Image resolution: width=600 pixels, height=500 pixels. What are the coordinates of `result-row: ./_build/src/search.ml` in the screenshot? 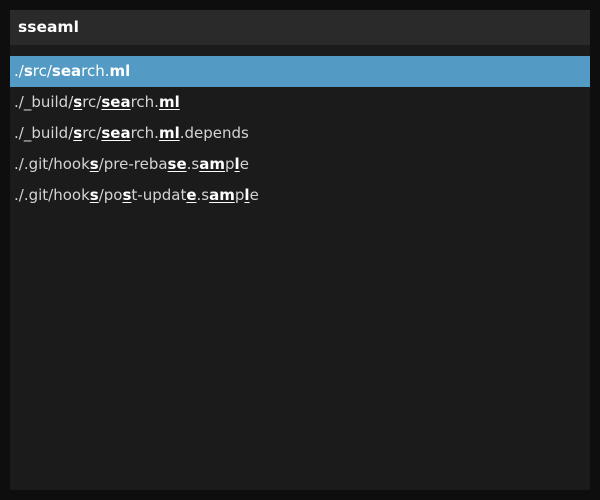 It's located at (300, 102).